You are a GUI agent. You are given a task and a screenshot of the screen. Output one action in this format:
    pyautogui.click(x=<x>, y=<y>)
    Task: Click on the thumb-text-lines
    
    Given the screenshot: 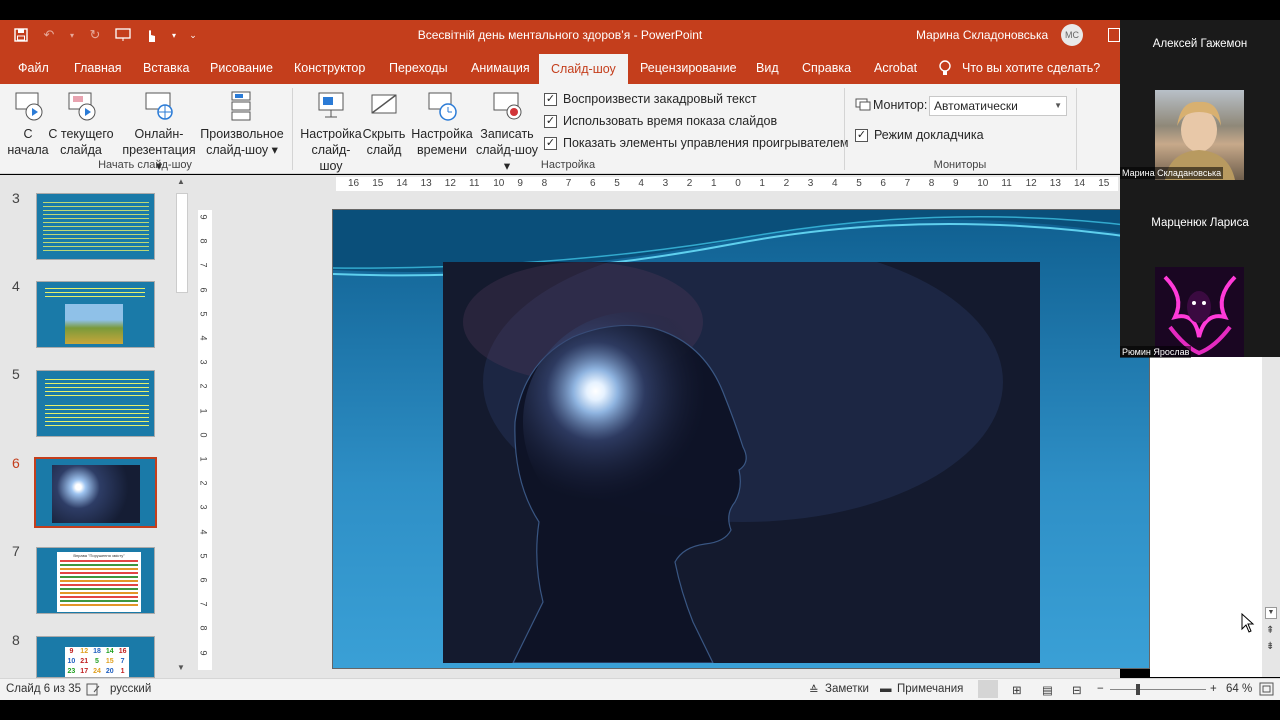 What is the action you would take?
    pyautogui.click(x=97, y=389)
    